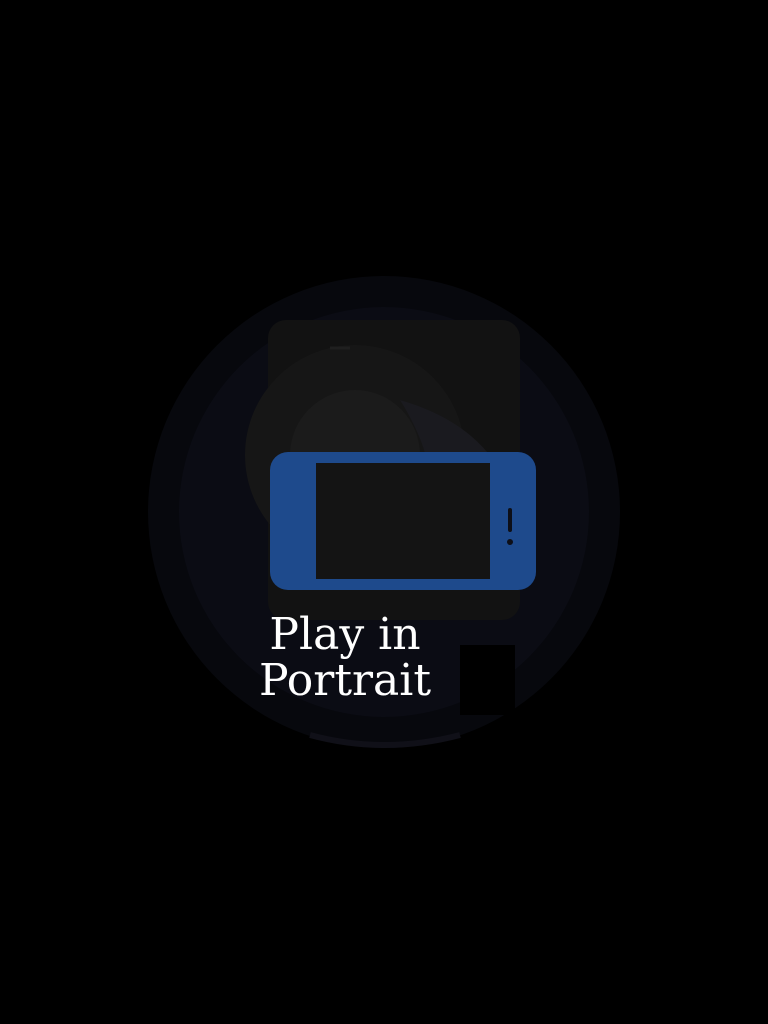 The image size is (768, 1024). I want to click on play-in-portrait-message: Play in Portrait, so click(345, 658).